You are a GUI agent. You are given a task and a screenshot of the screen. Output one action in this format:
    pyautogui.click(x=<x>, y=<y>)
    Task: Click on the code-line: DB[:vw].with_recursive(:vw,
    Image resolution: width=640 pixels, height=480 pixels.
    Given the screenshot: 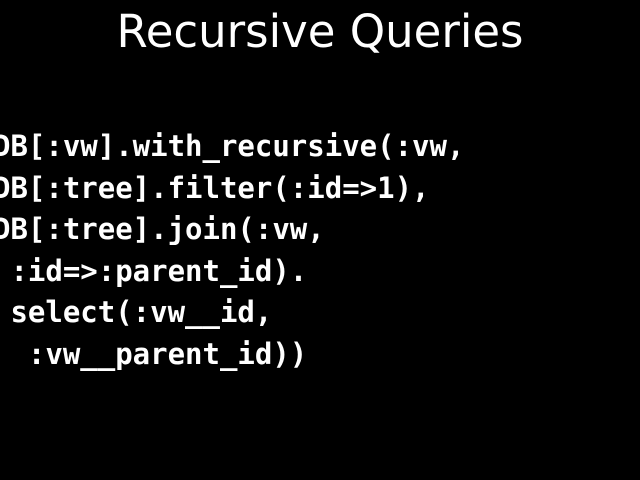 What is the action you would take?
    pyautogui.click(x=232, y=146)
    